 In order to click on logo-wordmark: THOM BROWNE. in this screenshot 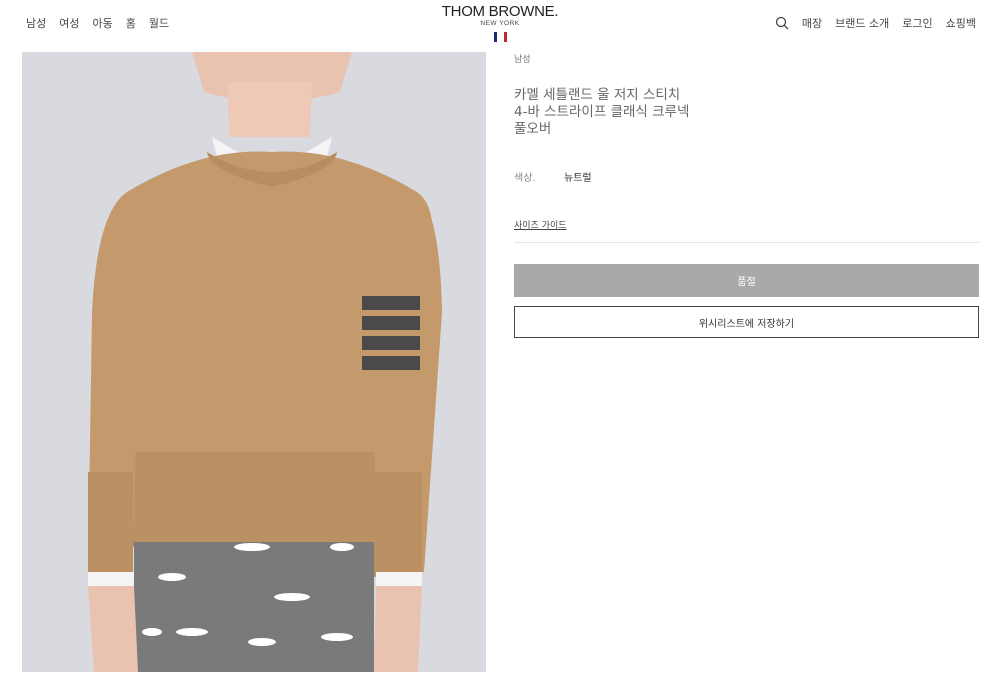, I will do `click(500, 11)`.